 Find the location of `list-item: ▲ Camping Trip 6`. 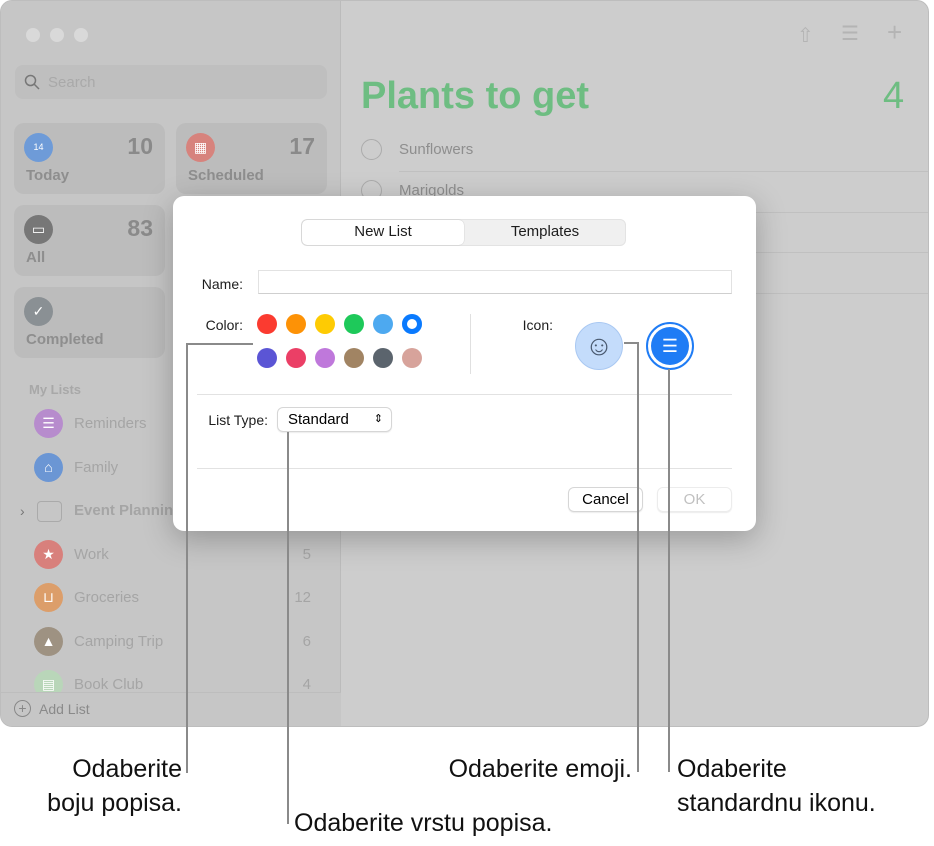

list-item: ▲ Camping Trip 6 is located at coordinates (179, 642).